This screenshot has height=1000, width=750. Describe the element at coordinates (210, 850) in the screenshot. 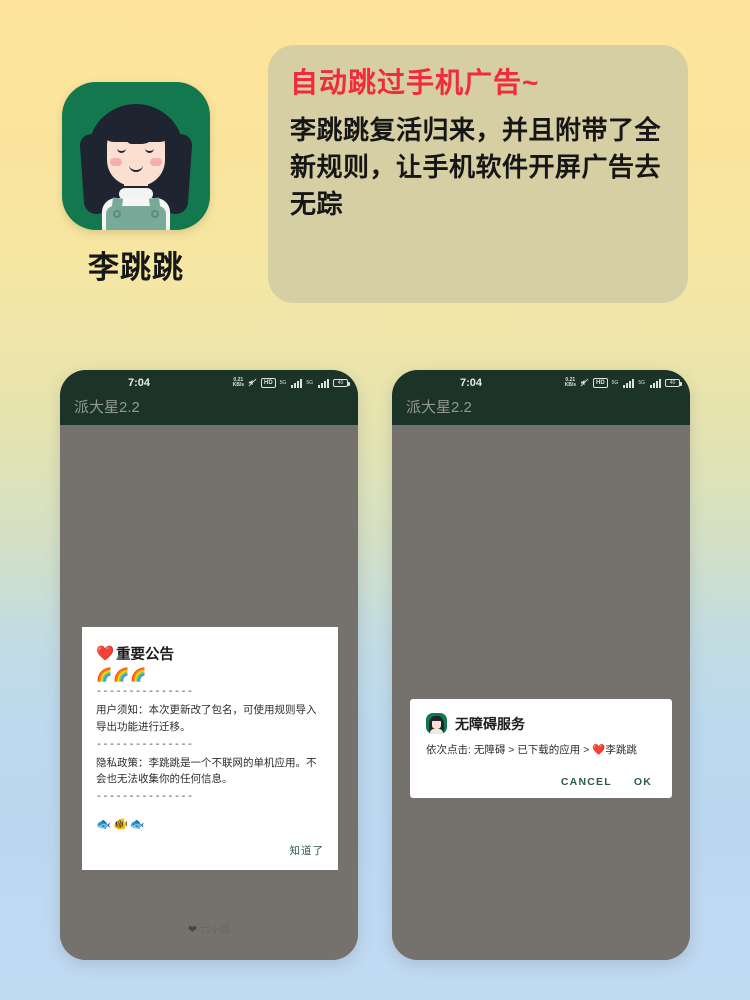

I see `announcement-actions: 知道了` at that location.